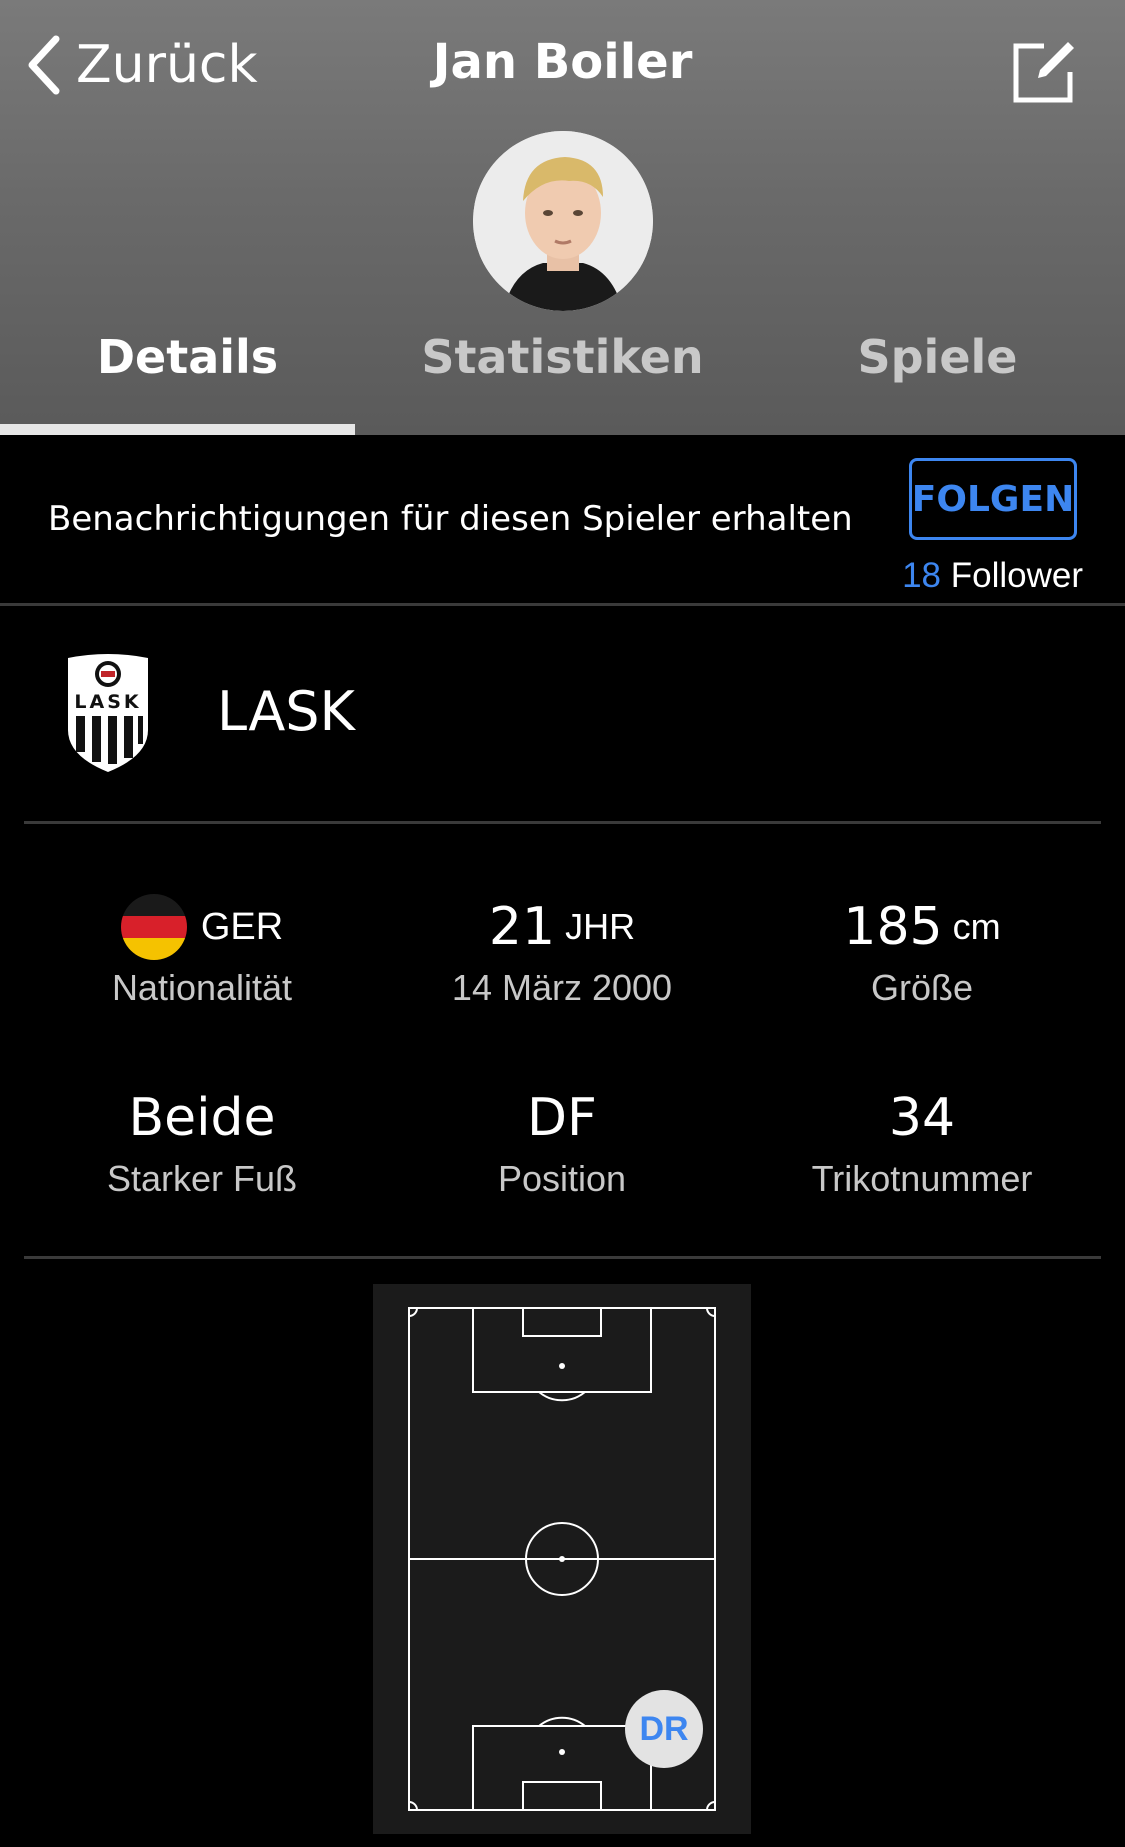 The width and height of the screenshot is (1125, 1847). What do you see at coordinates (664, 1729) in the screenshot?
I see `position-badge: DR` at bounding box center [664, 1729].